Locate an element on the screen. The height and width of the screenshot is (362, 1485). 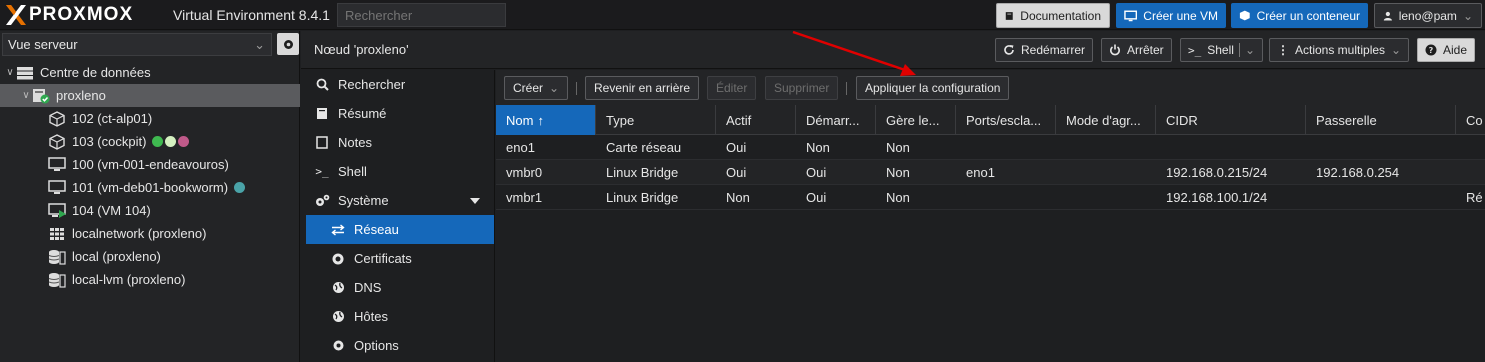
search-input is located at coordinates (421, 15).